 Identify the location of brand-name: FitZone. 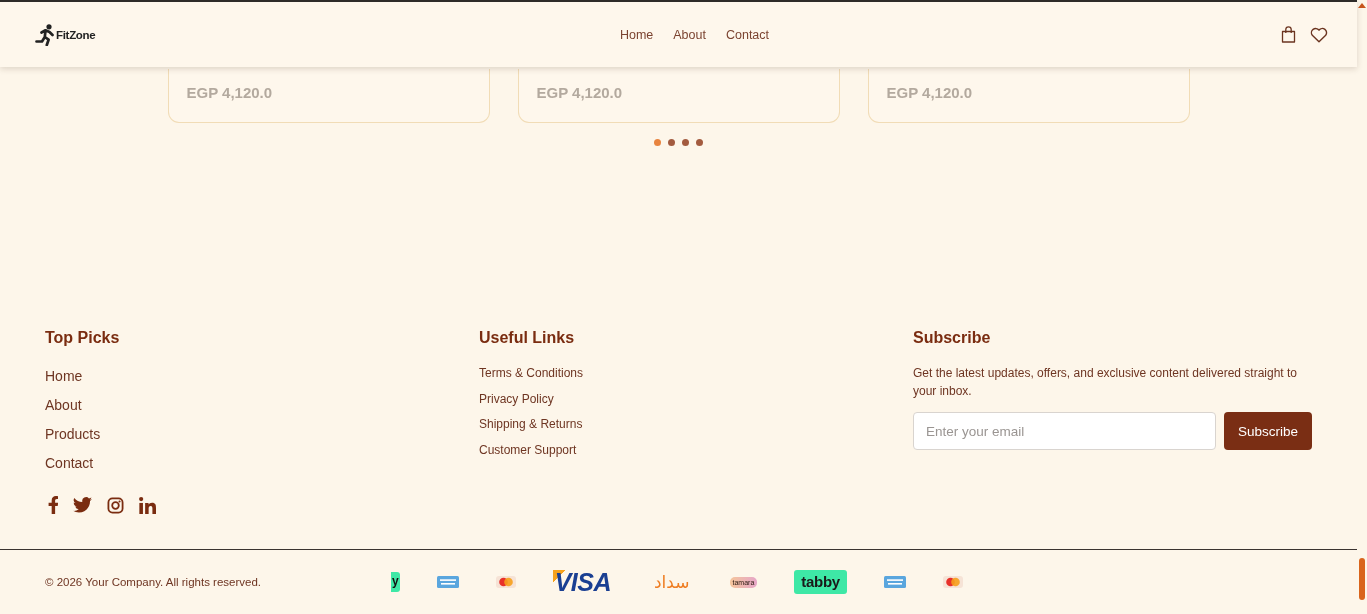
(76, 34).